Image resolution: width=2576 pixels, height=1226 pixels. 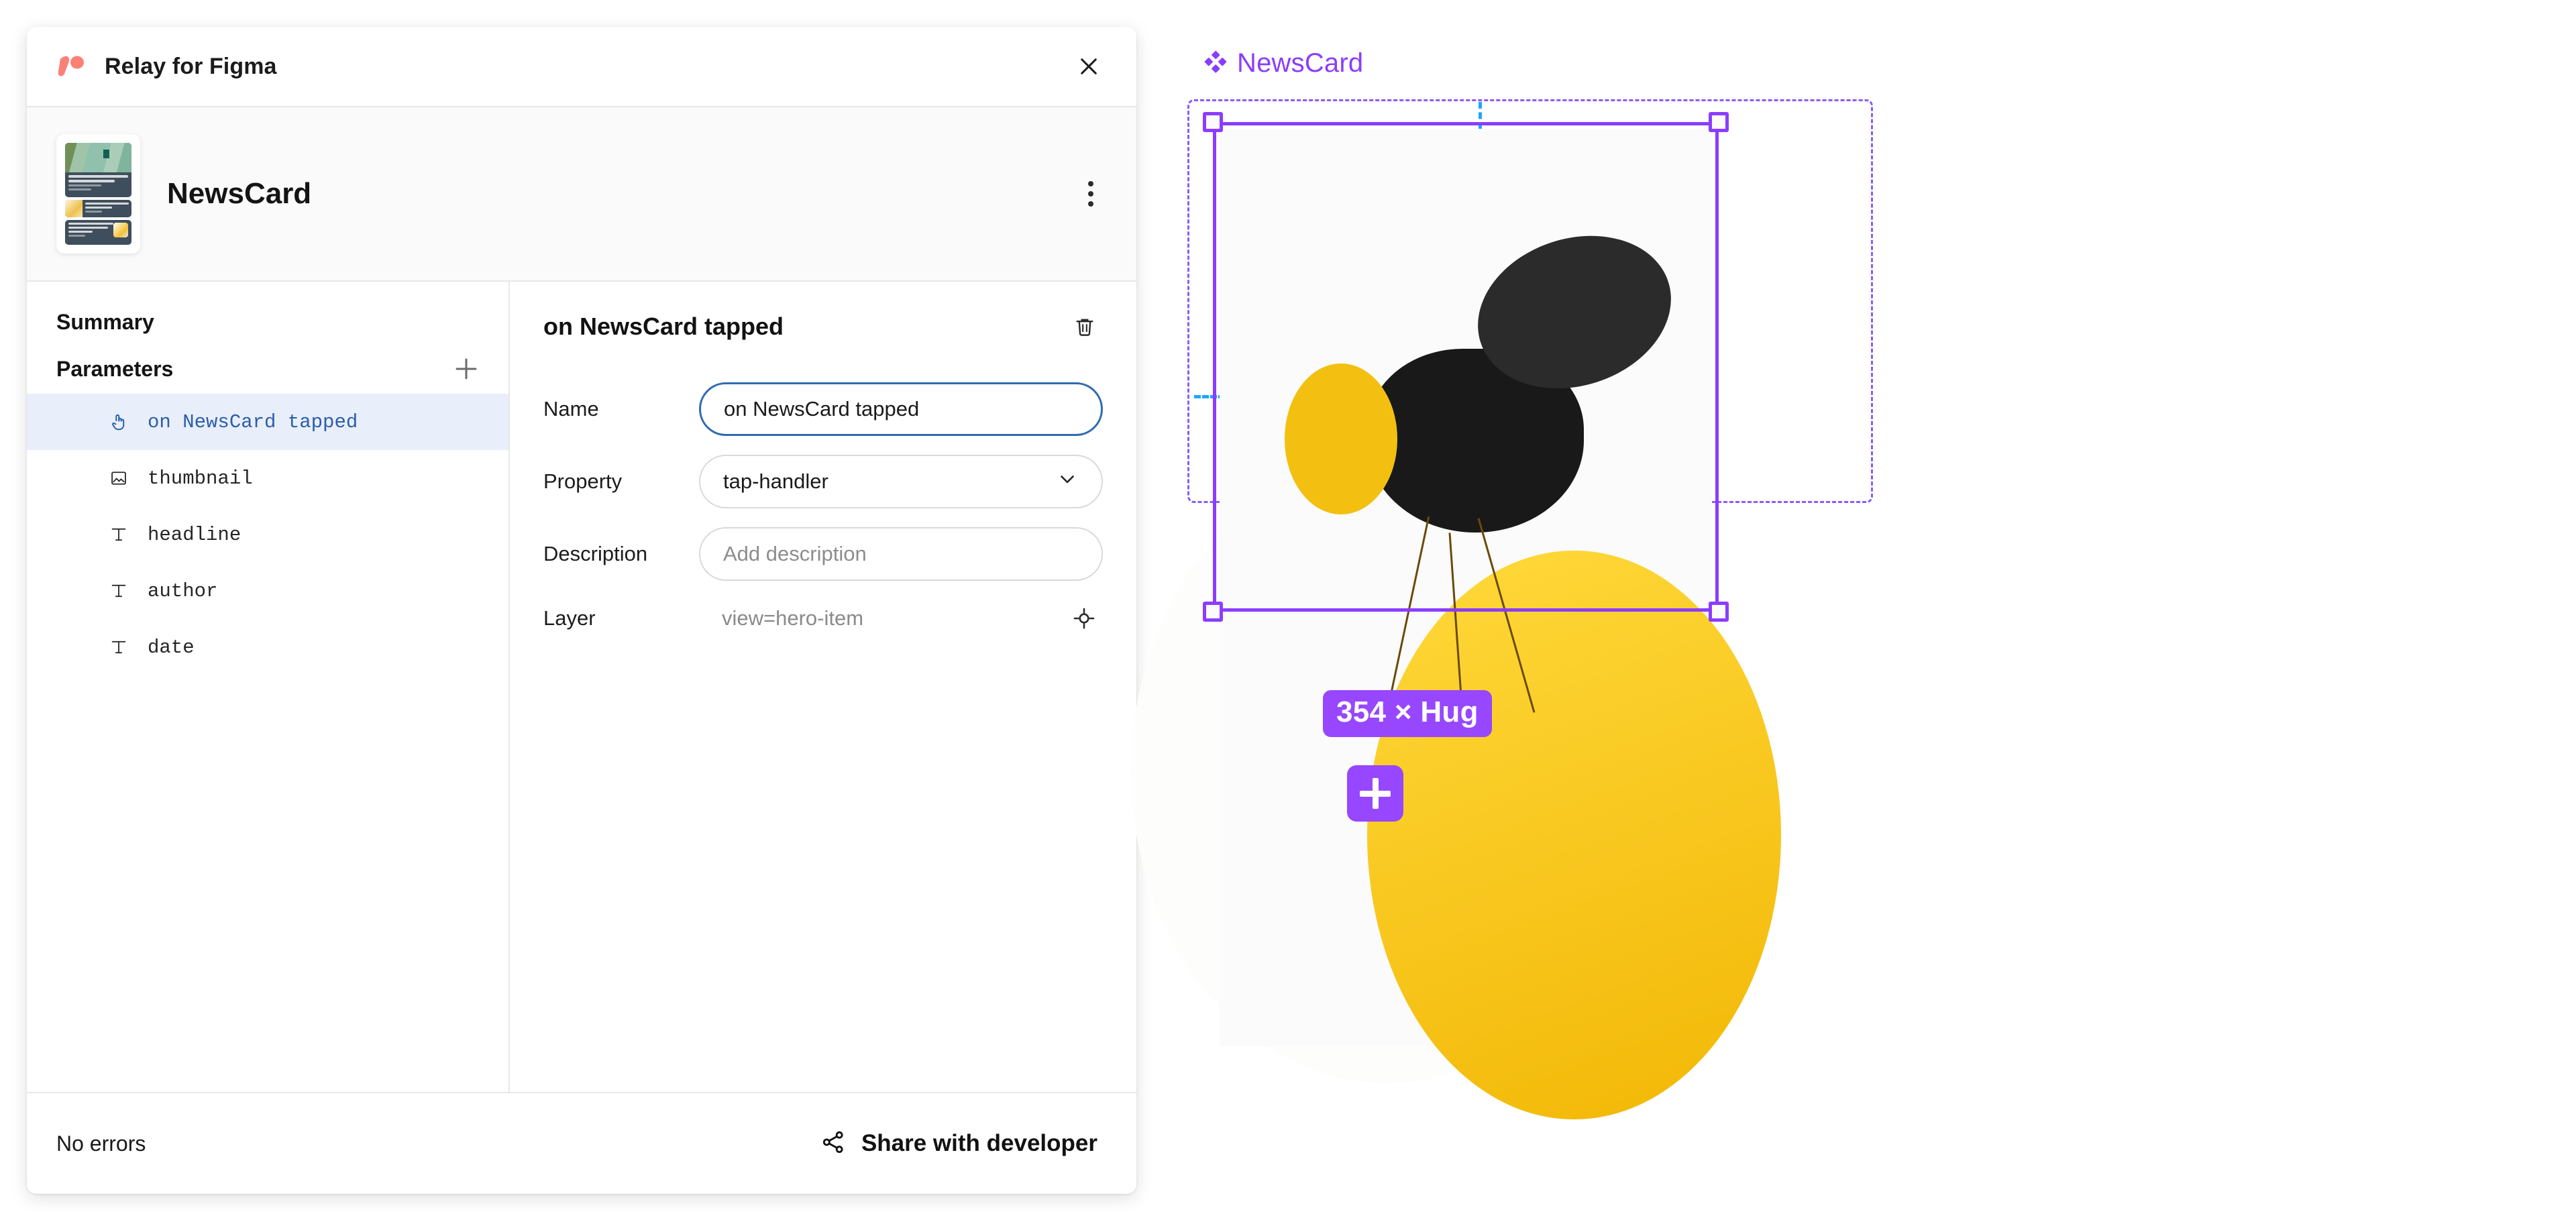 I want to click on property-field-row: Property tap-handler, so click(x=823, y=481).